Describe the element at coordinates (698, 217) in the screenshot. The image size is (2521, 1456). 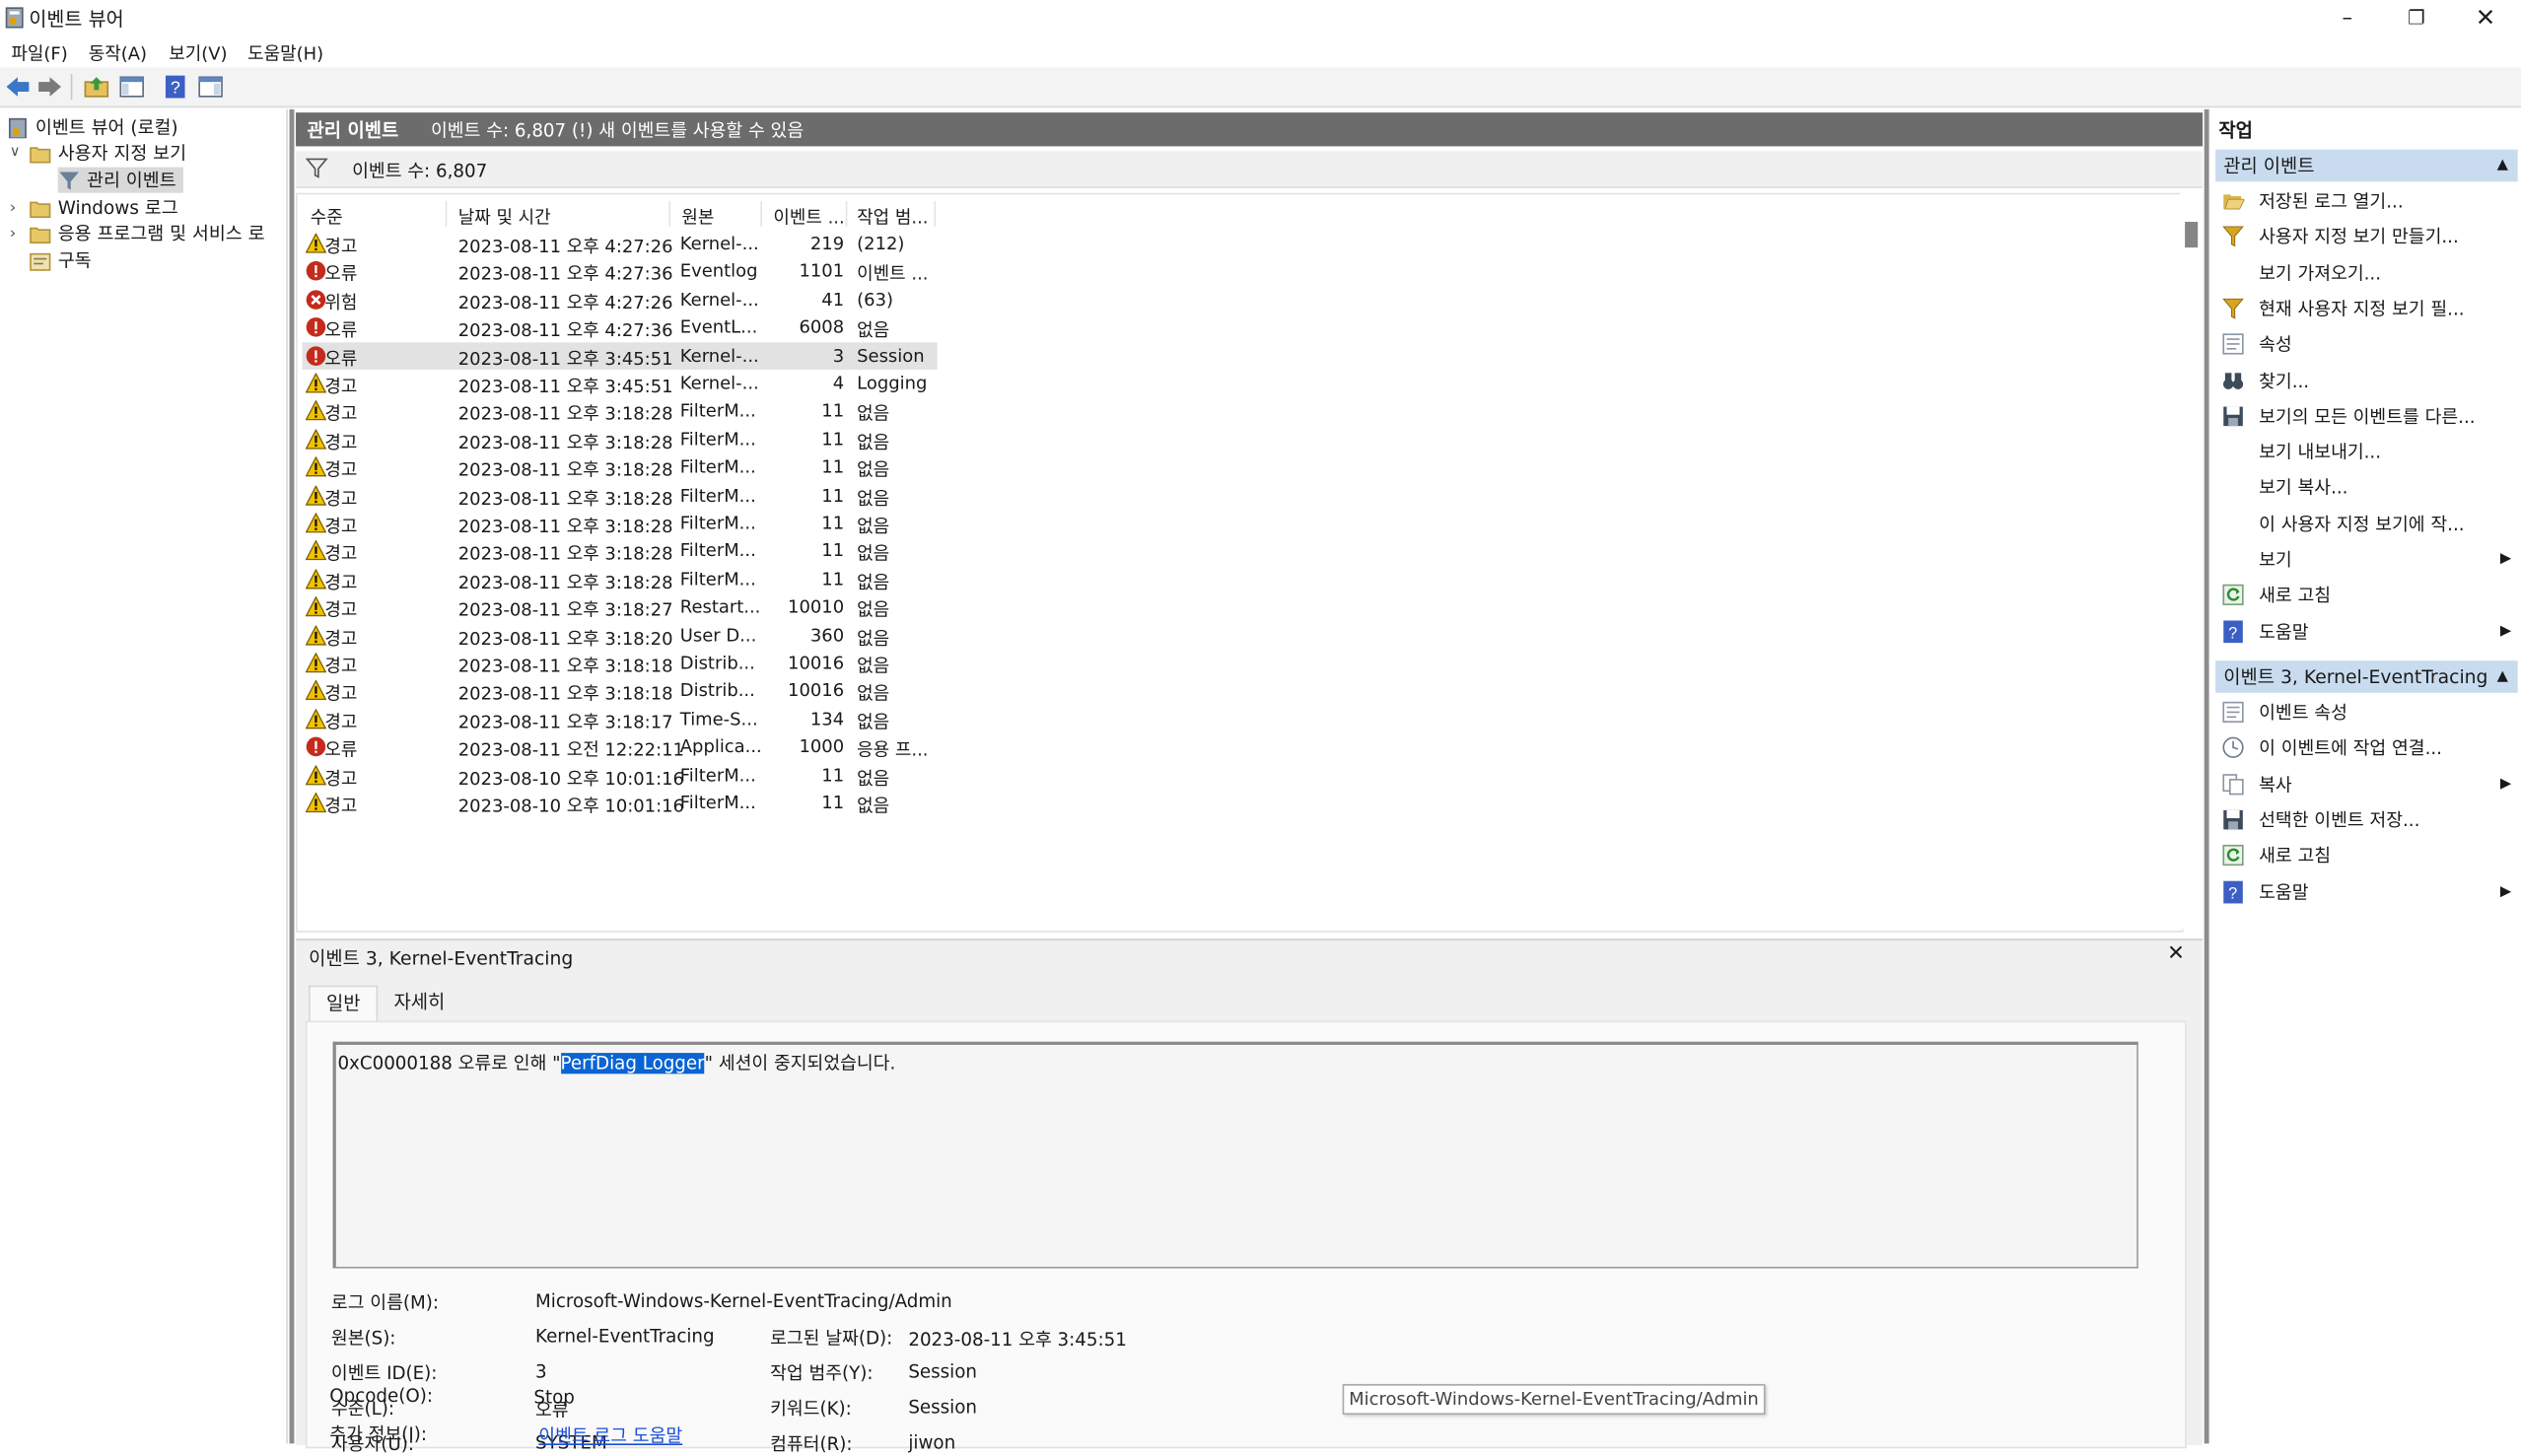
I see `column-header-source: 원본` at that location.